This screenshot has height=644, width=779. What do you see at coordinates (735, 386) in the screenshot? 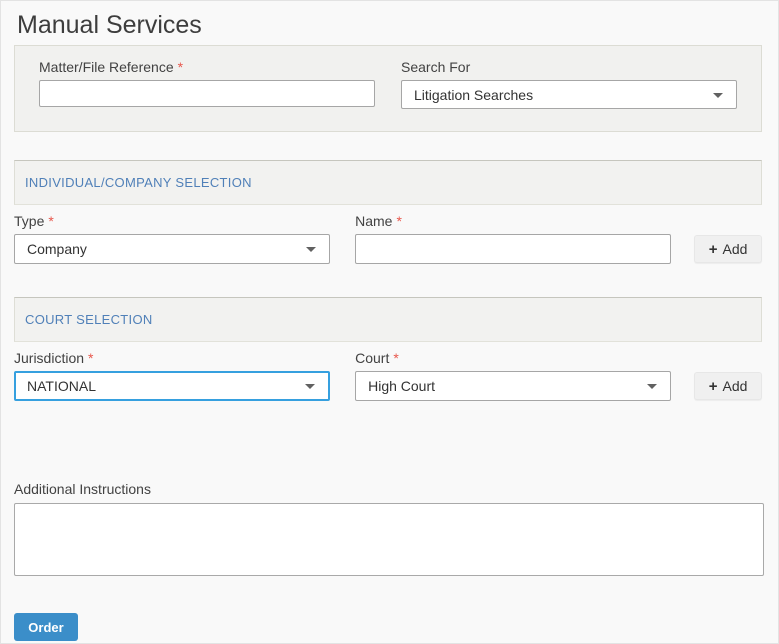
I see `add-court-button-label: Add` at bounding box center [735, 386].